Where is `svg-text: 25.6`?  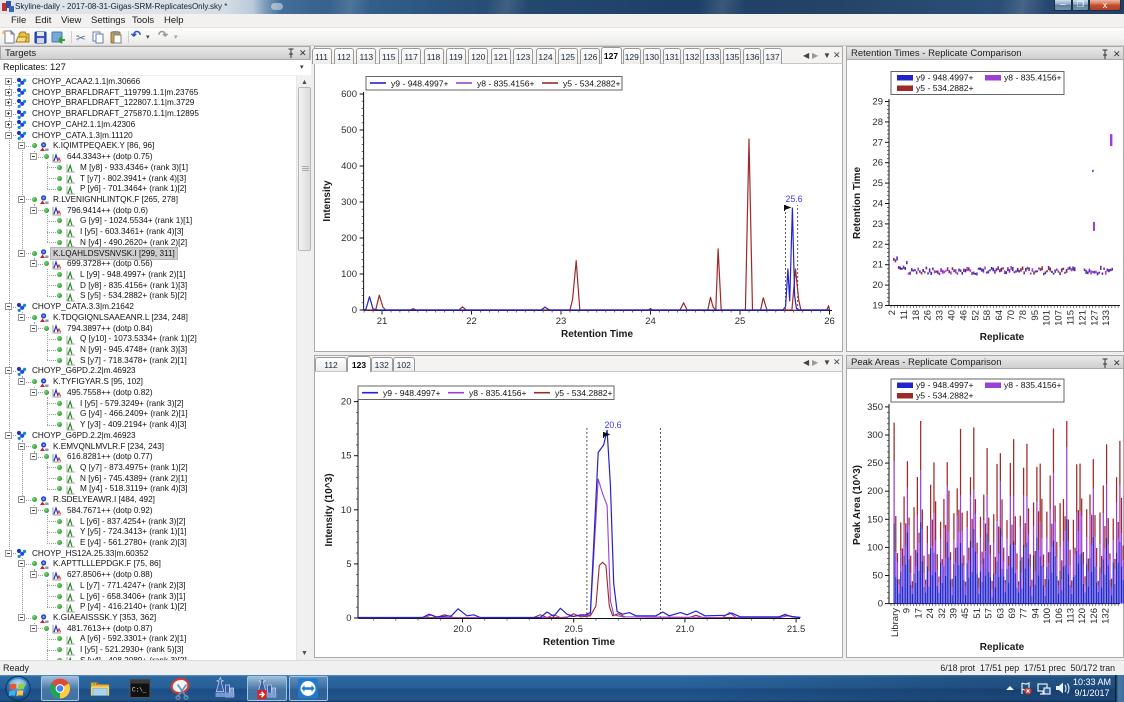 svg-text: 25.6 is located at coordinates (793, 199).